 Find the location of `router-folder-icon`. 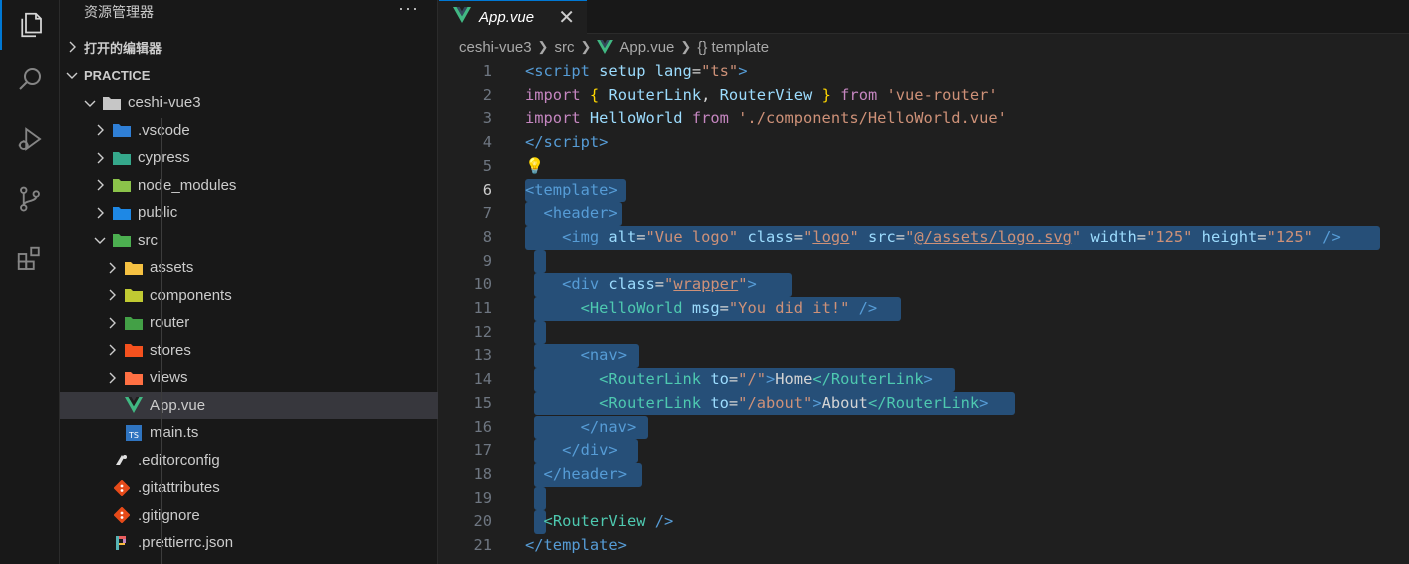

router-folder-icon is located at coordinates (134, 323).